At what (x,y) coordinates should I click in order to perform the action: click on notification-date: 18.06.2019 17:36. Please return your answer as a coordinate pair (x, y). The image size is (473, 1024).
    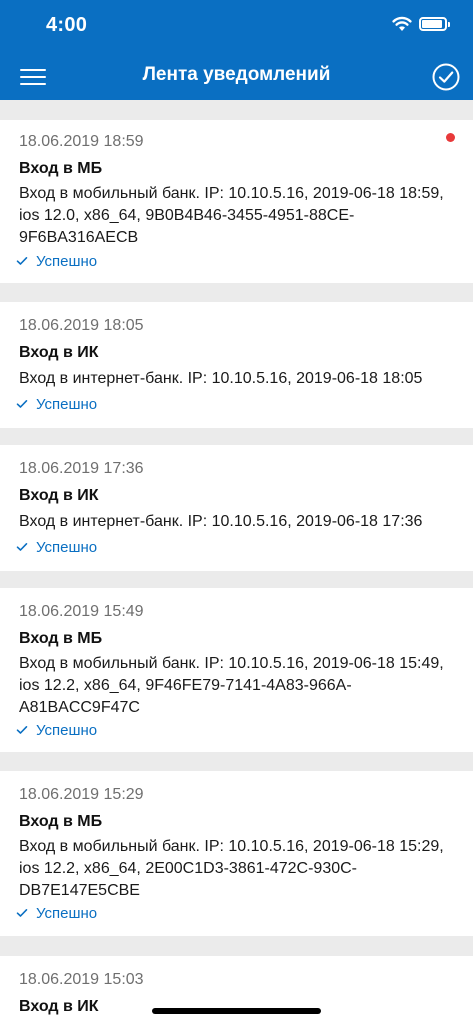
    Looking at the image, I should click on (81, 468).